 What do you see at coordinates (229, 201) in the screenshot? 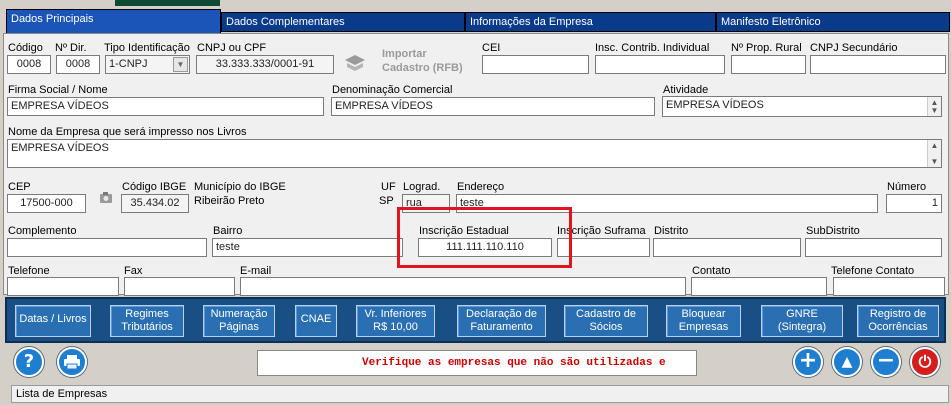
I see `municipio-ibge-value: Ribeirão Preto` at bounding box center [229, 201].